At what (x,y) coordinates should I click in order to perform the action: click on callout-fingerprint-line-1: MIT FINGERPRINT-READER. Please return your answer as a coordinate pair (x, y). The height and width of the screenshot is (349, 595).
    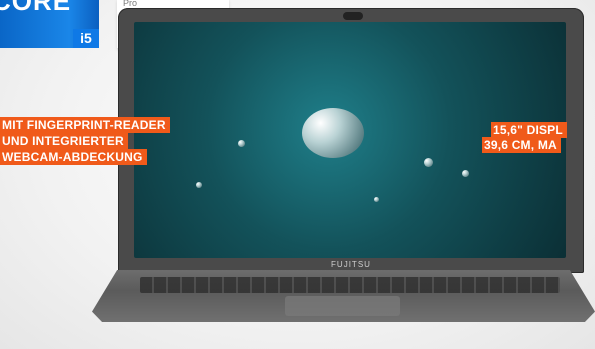
    Looking at the image, I should click on (85, 125).